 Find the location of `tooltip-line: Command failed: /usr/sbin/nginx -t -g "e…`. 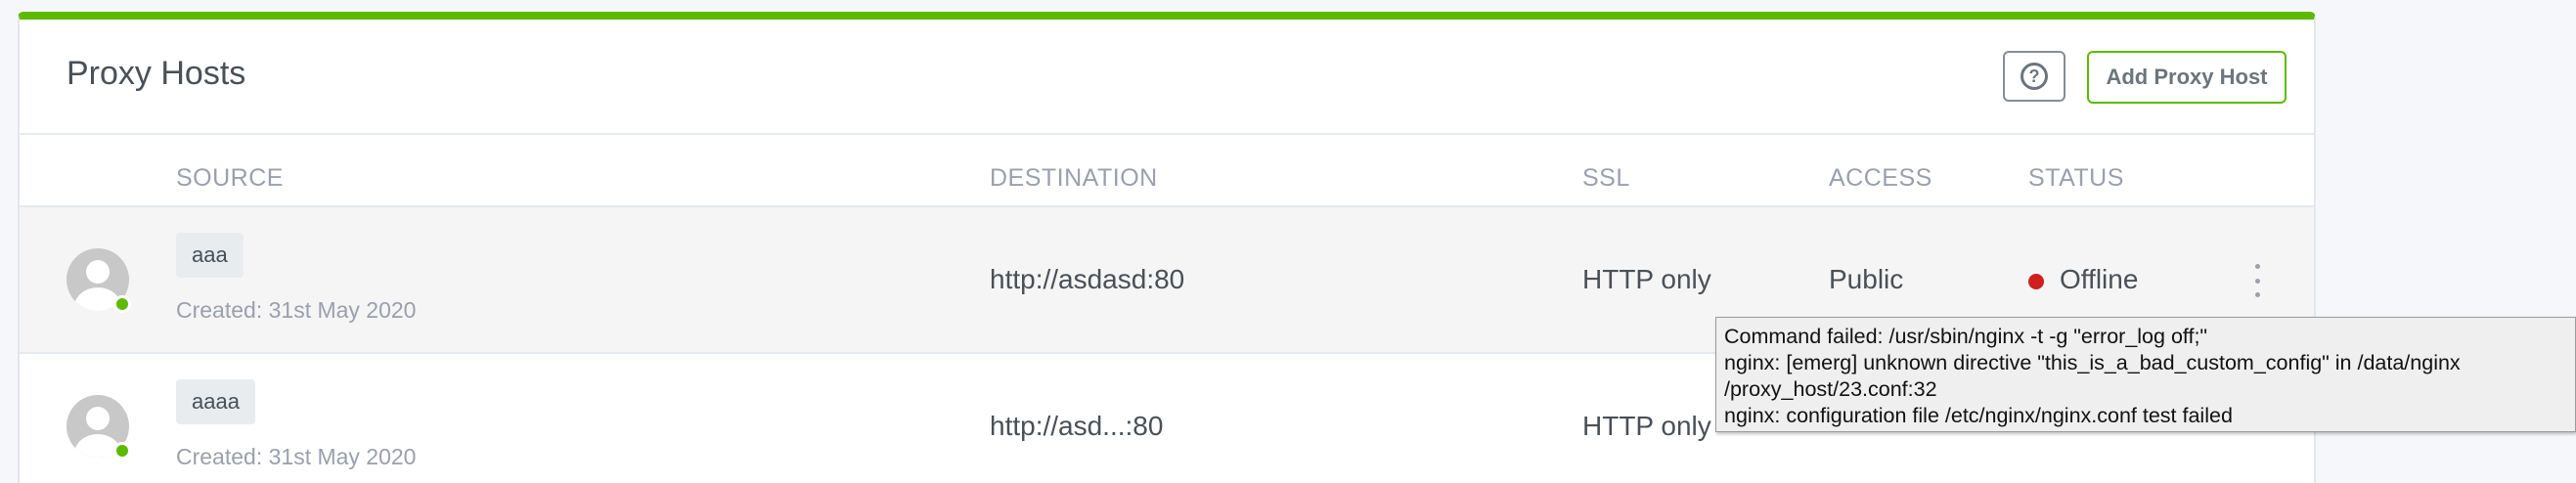

tooltip-line: Command failed: /usr/sbin/nginx -t -g "e… is located at coordinates (1966, 336).